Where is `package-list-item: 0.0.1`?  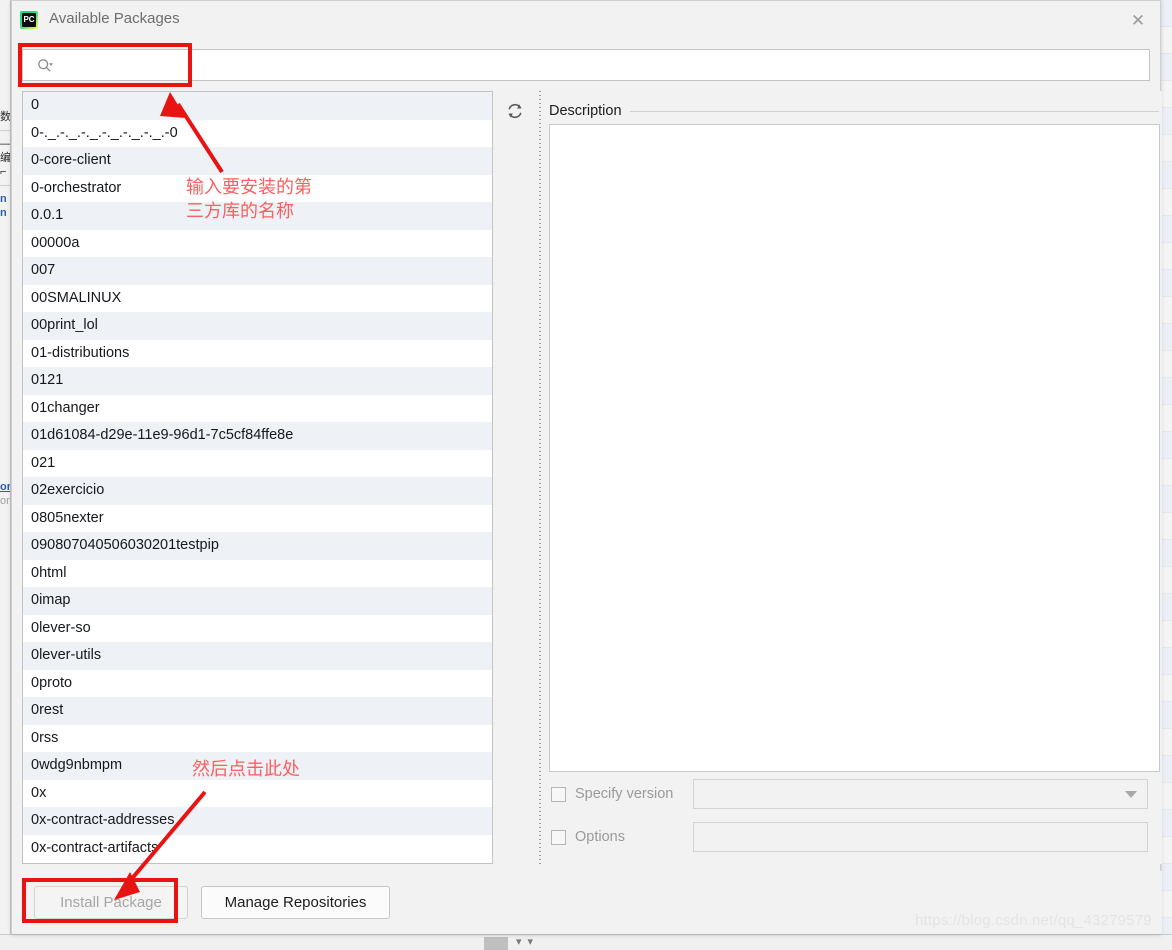
package-list-item: 0.0.1 is located at coordinates (257, 216).